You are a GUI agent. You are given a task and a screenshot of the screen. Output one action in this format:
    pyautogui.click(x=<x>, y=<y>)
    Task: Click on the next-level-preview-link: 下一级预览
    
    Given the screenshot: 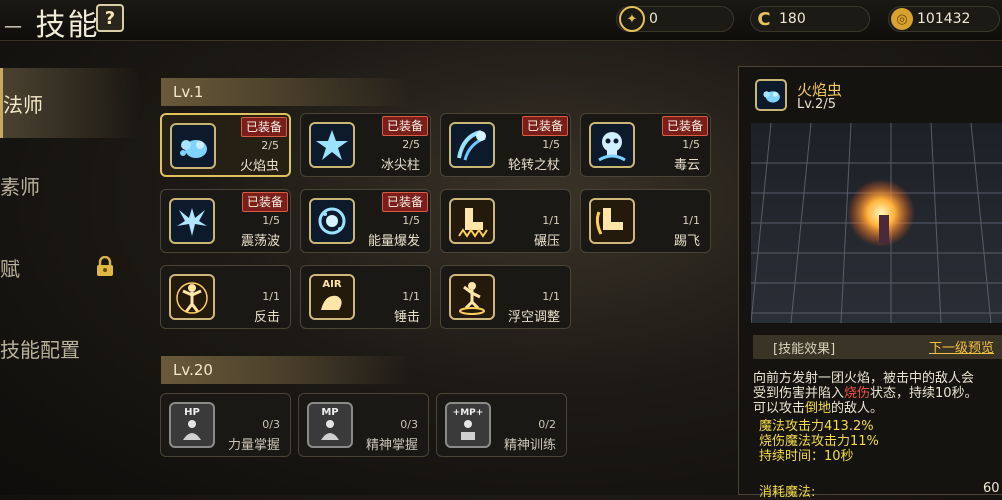 What is the action you would take?
    pyautogui.click(x=961, y=346)
    